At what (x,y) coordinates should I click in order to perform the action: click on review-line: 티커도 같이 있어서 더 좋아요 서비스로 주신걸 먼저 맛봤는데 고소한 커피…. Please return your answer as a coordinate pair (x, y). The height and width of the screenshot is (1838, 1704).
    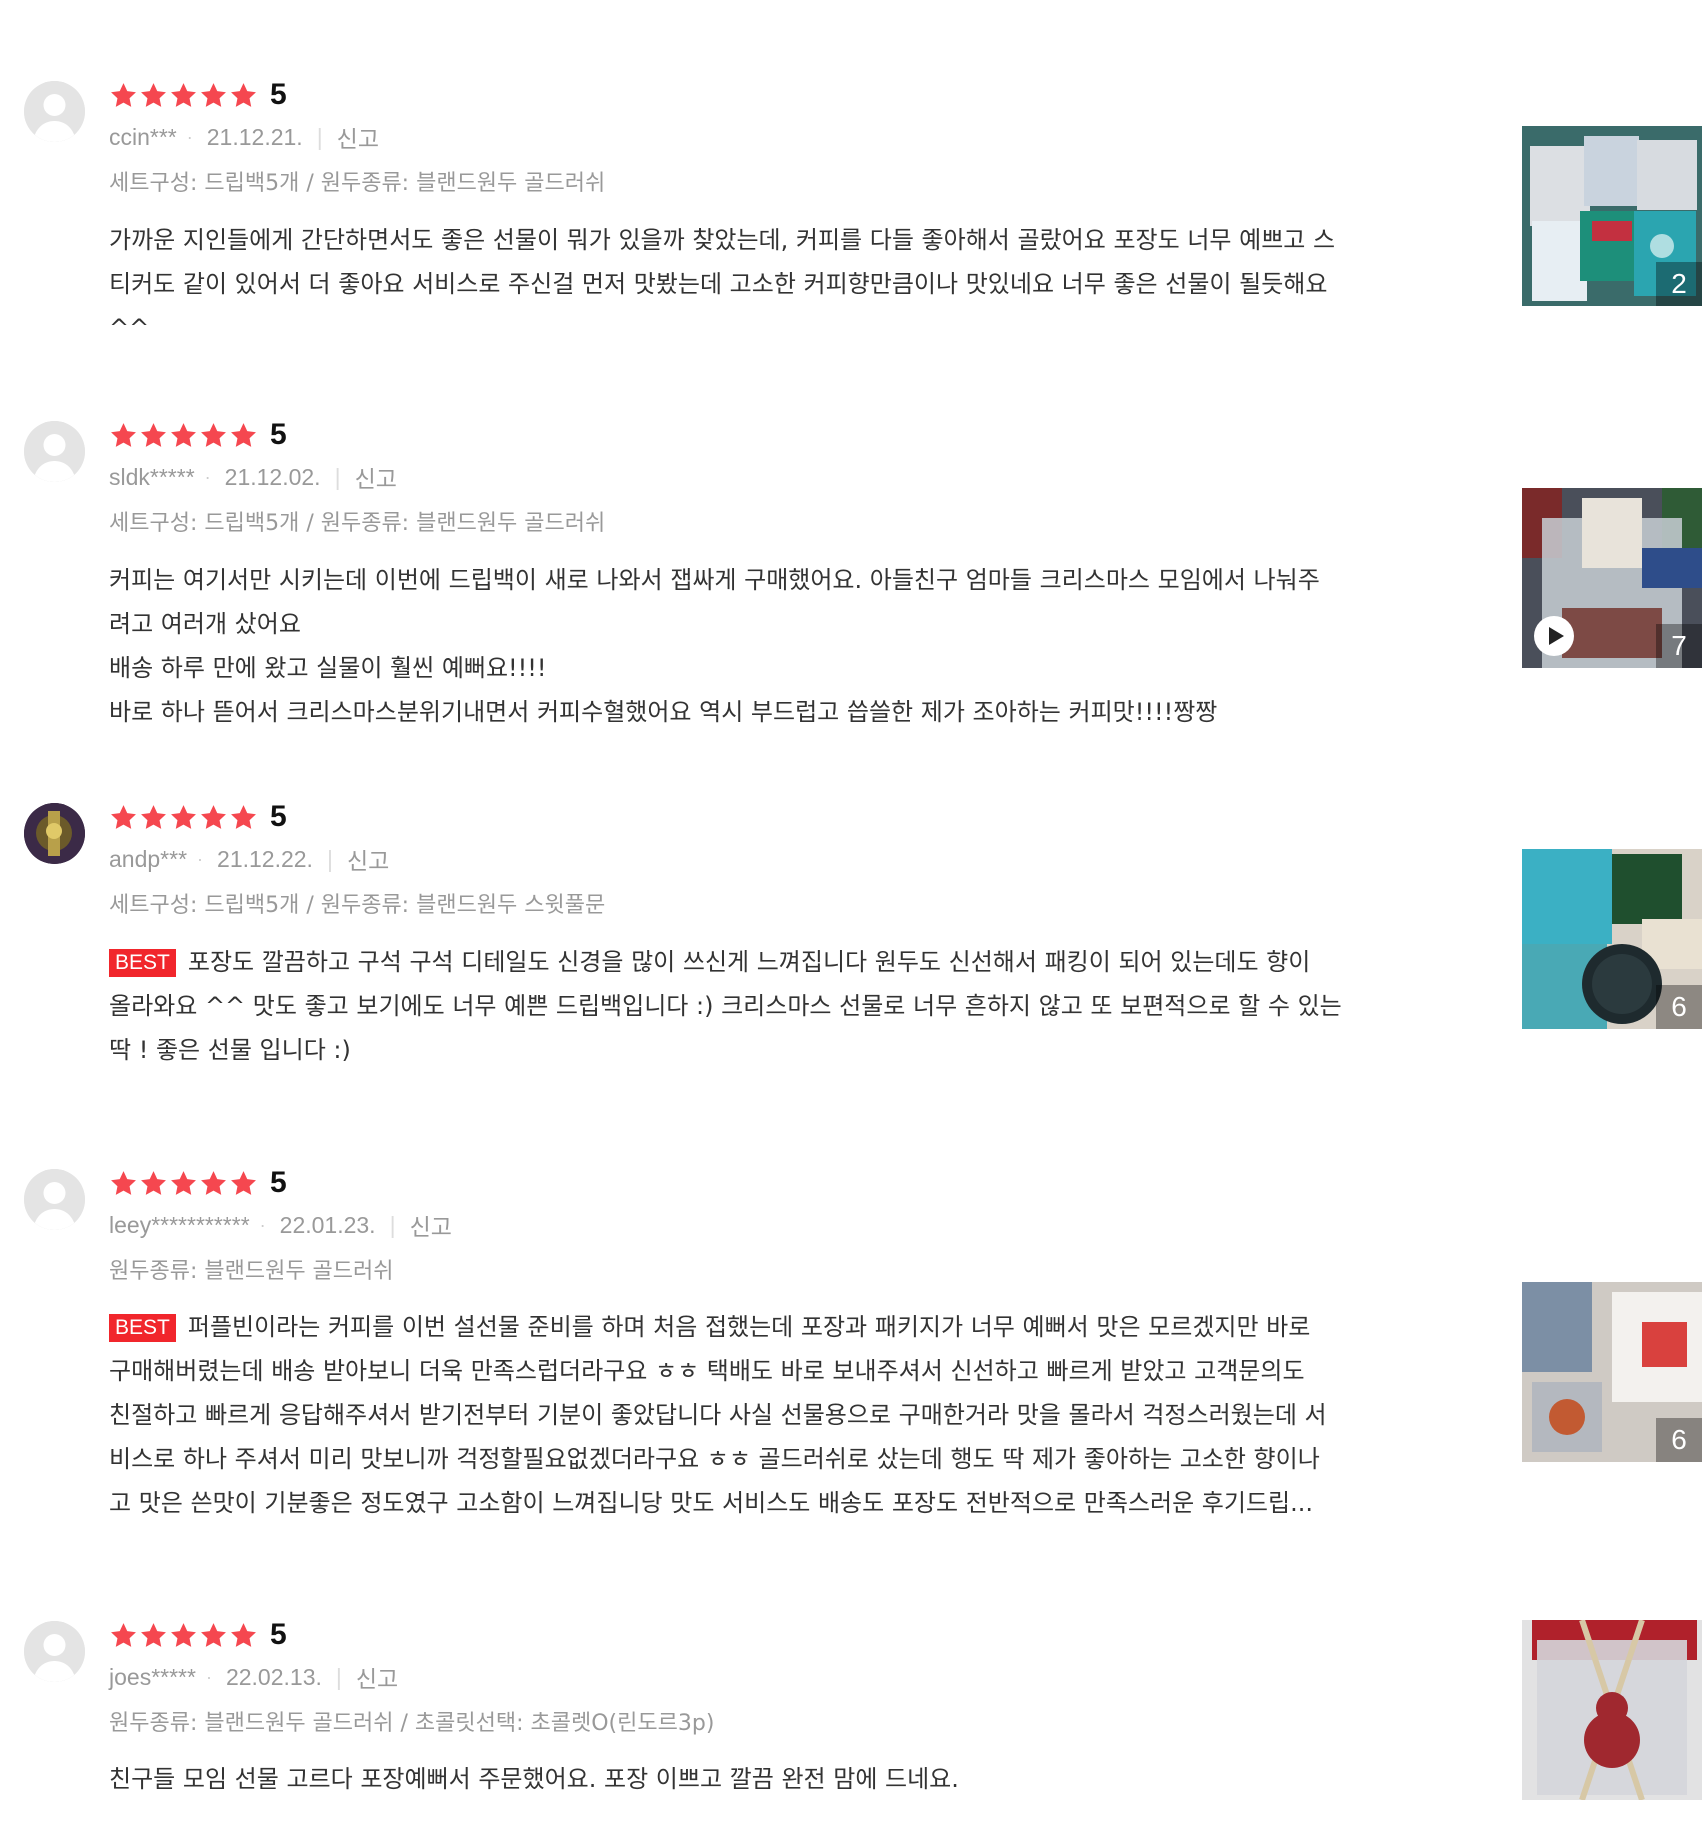
    Looking at the image, I should click on (718, 284).